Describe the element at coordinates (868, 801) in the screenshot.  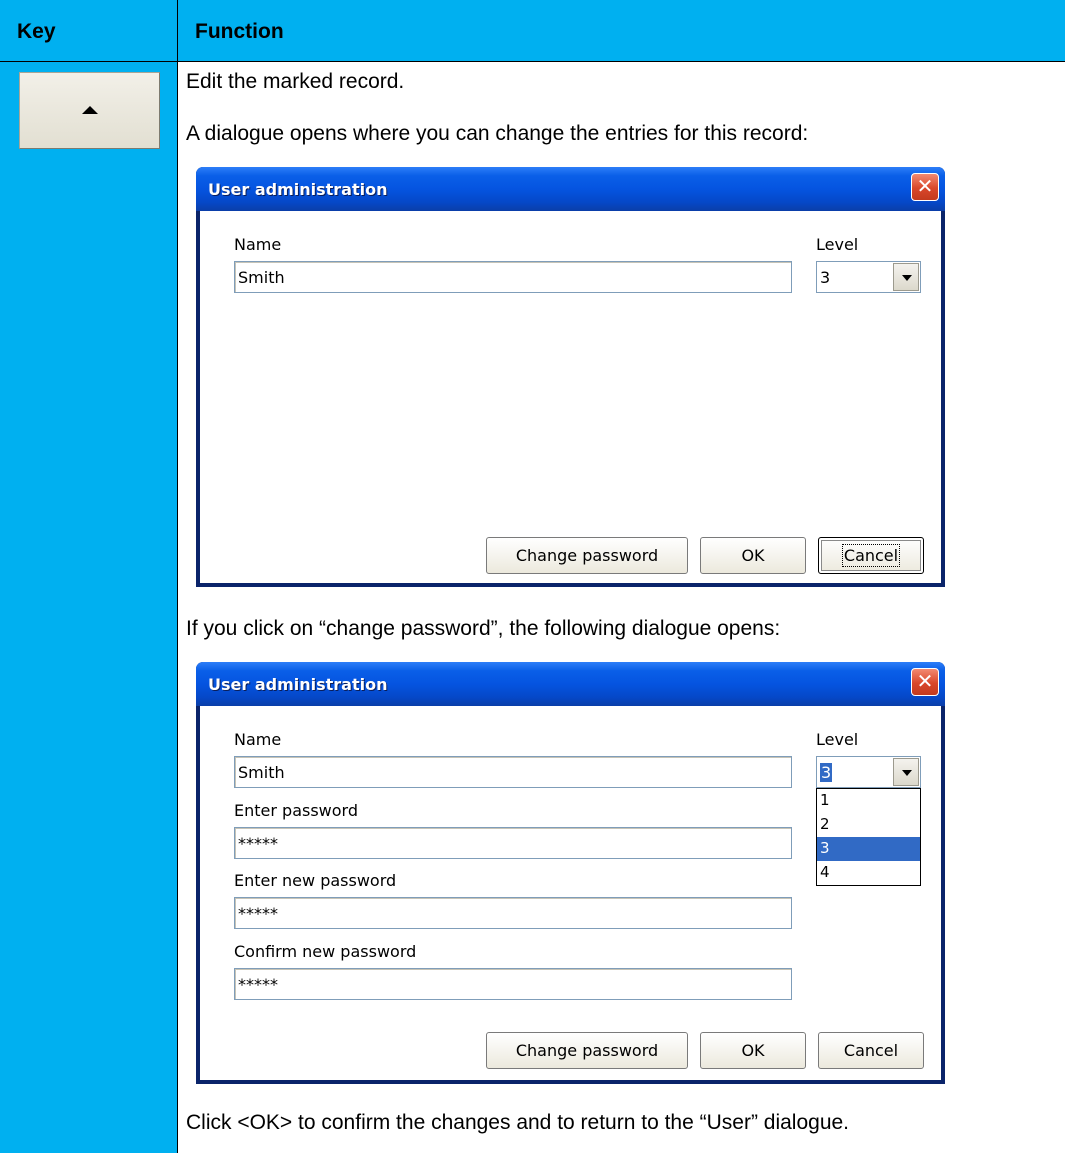
I see `level-option: 1` at that location.